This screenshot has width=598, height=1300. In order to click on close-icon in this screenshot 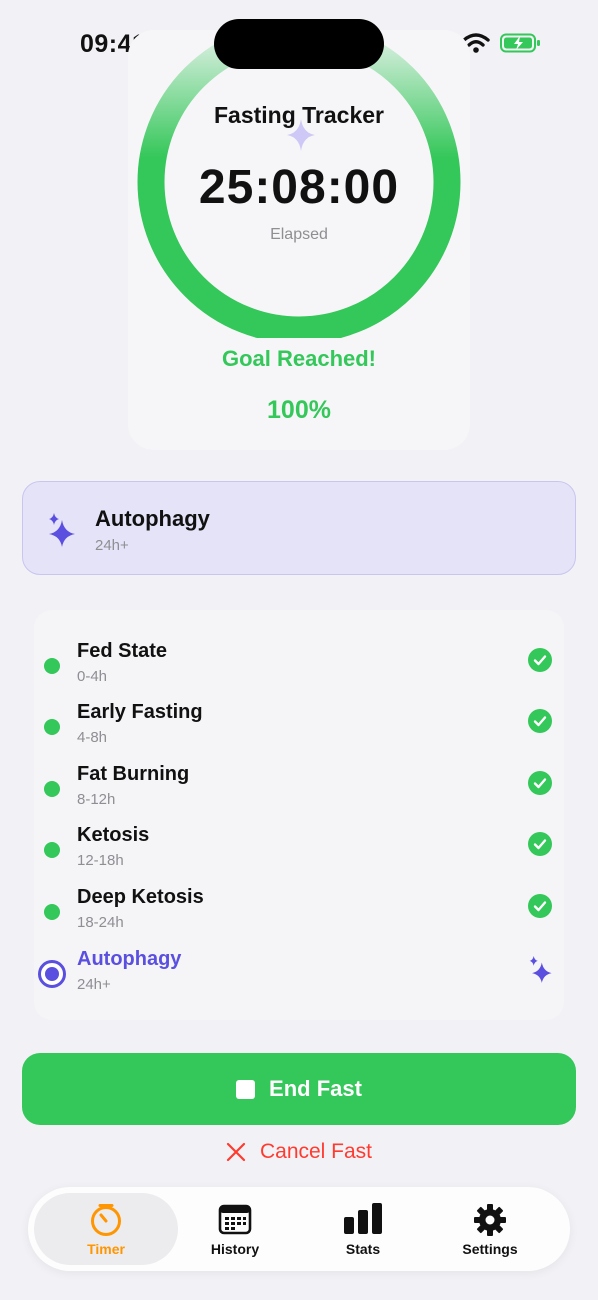, I will do `click(236, 1152)`.